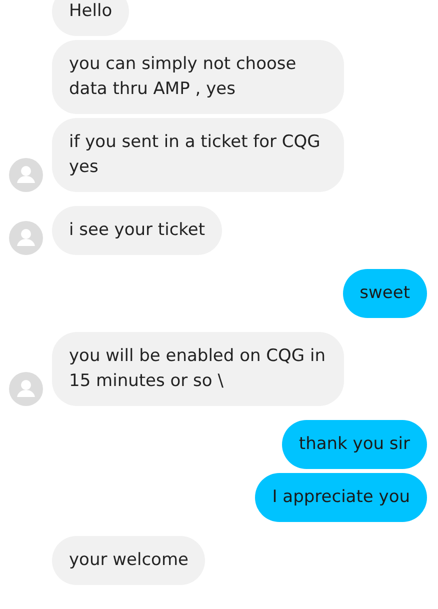 This screenshot has width=438, height=609. Describe the element at coordinates (384, 293) in the screenshot. I see `message-bubble: sweet` at that location.